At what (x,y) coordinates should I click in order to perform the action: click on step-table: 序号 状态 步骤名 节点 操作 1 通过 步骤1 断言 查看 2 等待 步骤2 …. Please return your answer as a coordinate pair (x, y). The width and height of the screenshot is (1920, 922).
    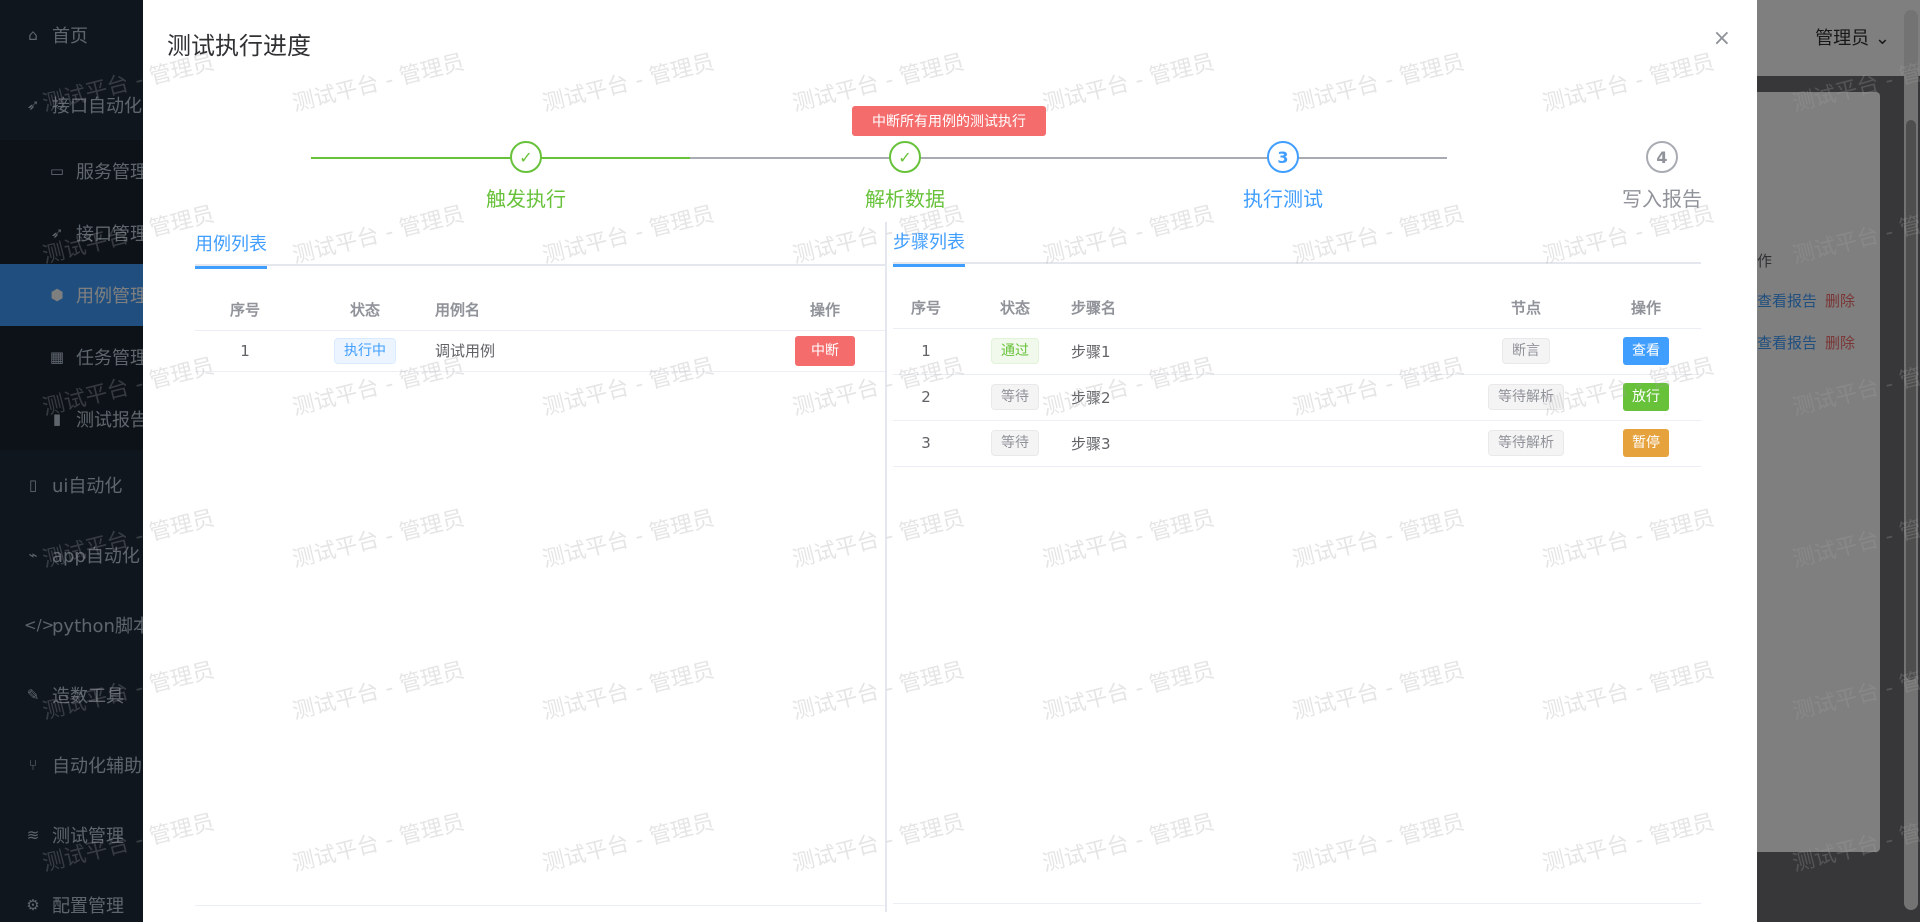
    Looking at the image, I should click on (1297, 377).